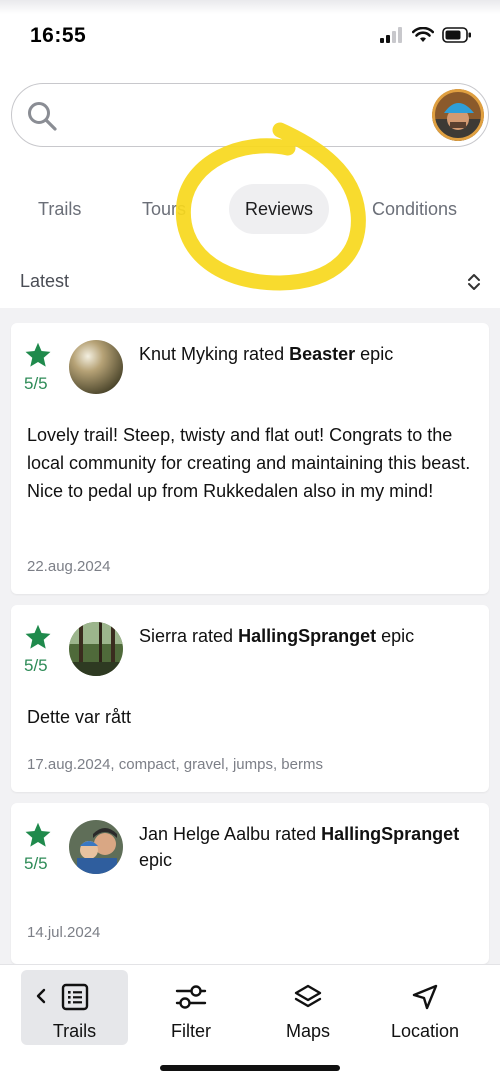 Image resolution: width=500 pixels, height=1083 pixels. Describe the element at coordinates (250, 1068) in the screenshot. I see `home-indicator` at that location.